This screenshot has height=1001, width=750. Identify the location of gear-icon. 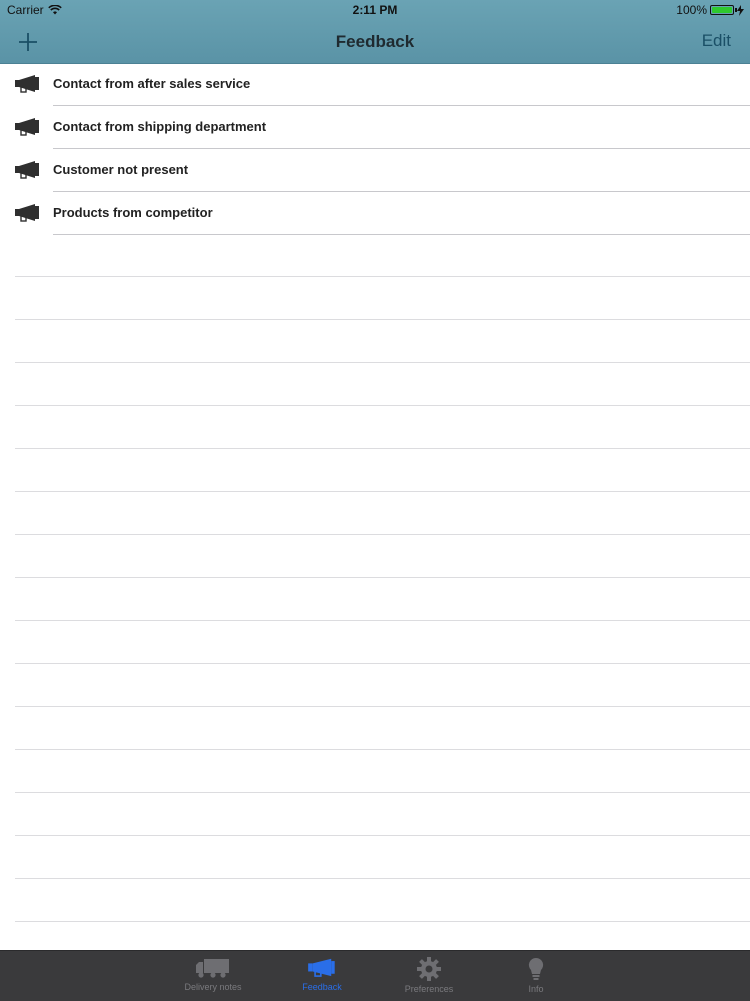
(429, 969).